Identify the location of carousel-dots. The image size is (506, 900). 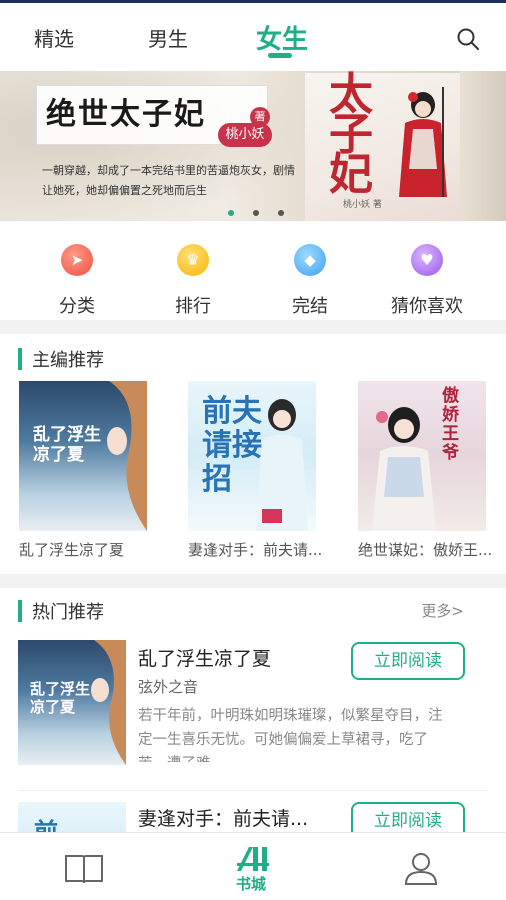
(263, 210).